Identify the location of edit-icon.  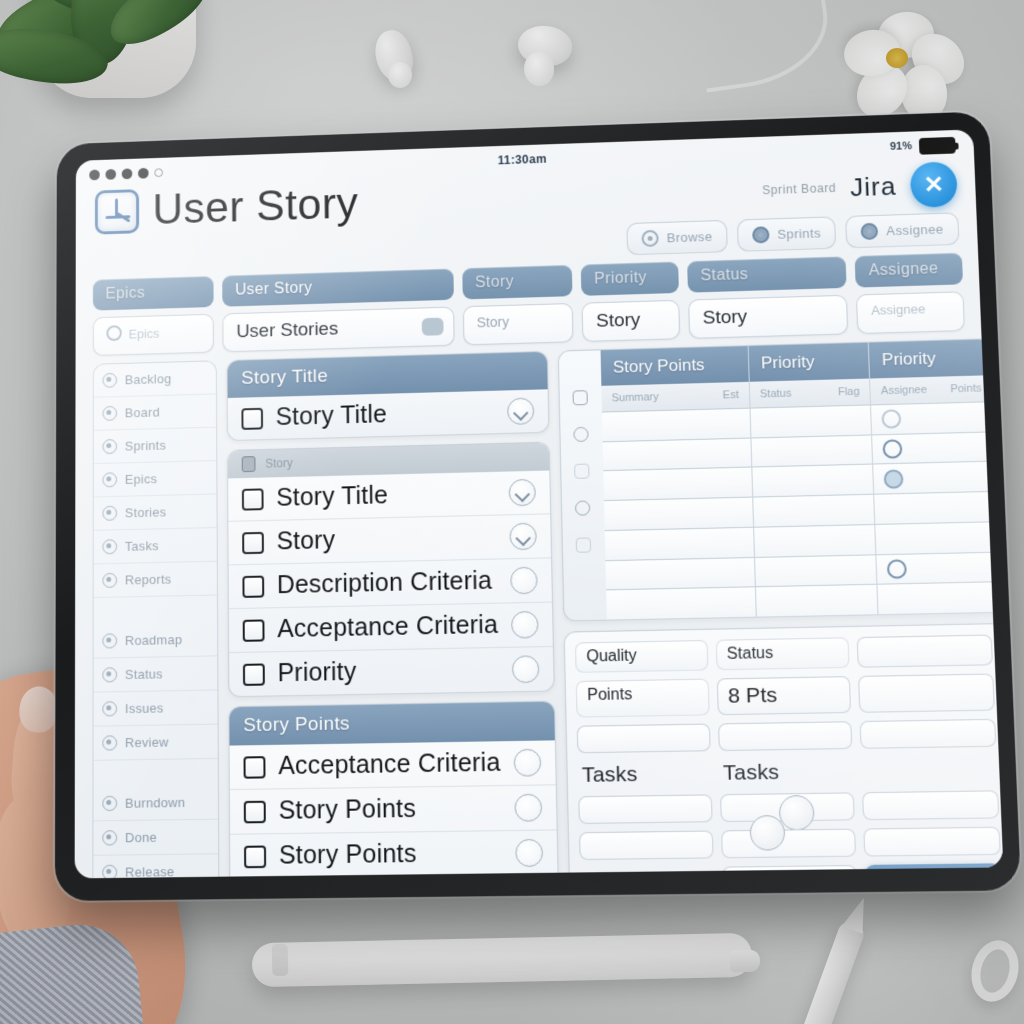
(432, 326).